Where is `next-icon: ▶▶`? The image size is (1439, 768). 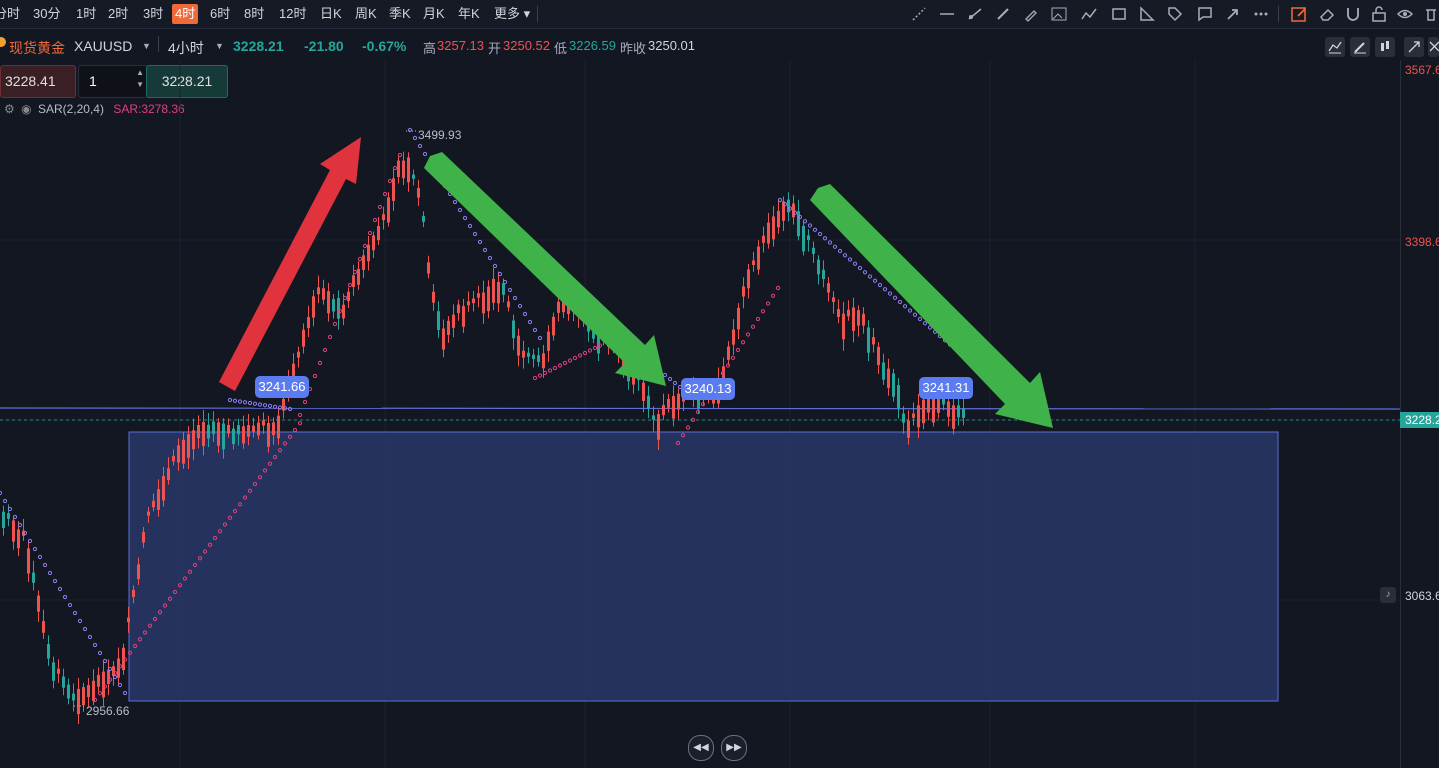 next-icon: ▶▶ is located at coordinates (734, 748).